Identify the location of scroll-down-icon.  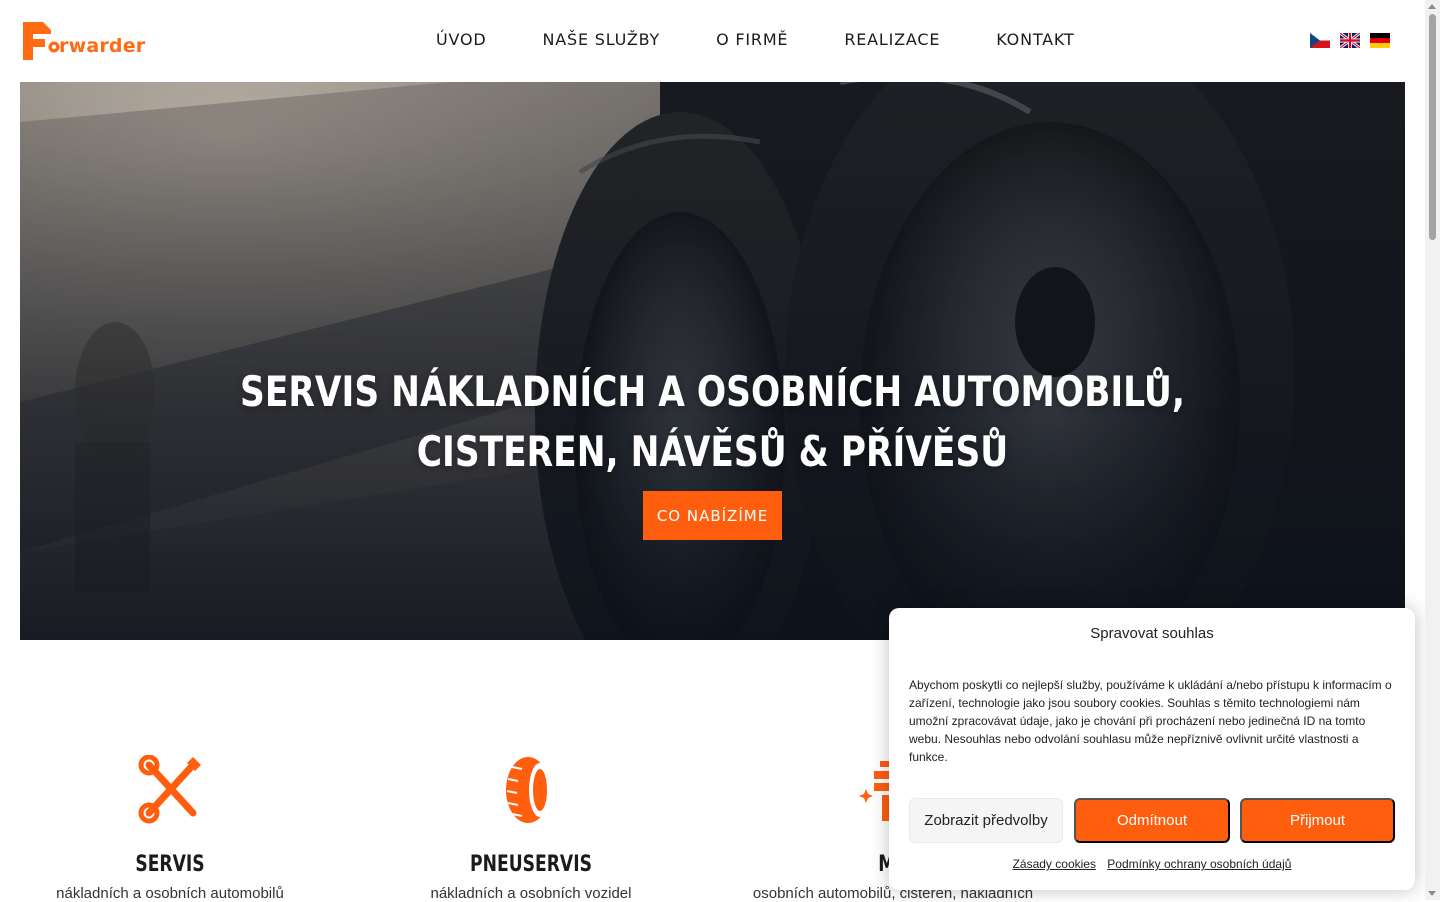
(1432, 893).